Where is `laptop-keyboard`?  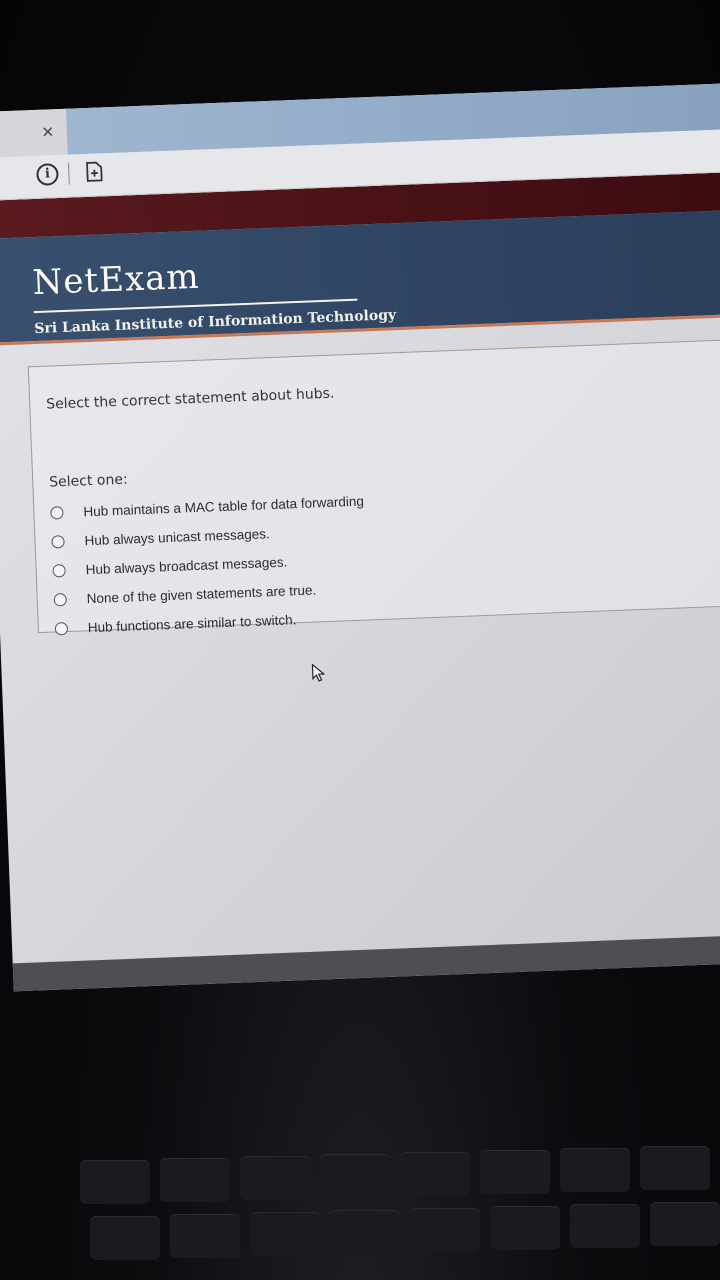
laptop-keyboard is located at coordinates (390, 1210).